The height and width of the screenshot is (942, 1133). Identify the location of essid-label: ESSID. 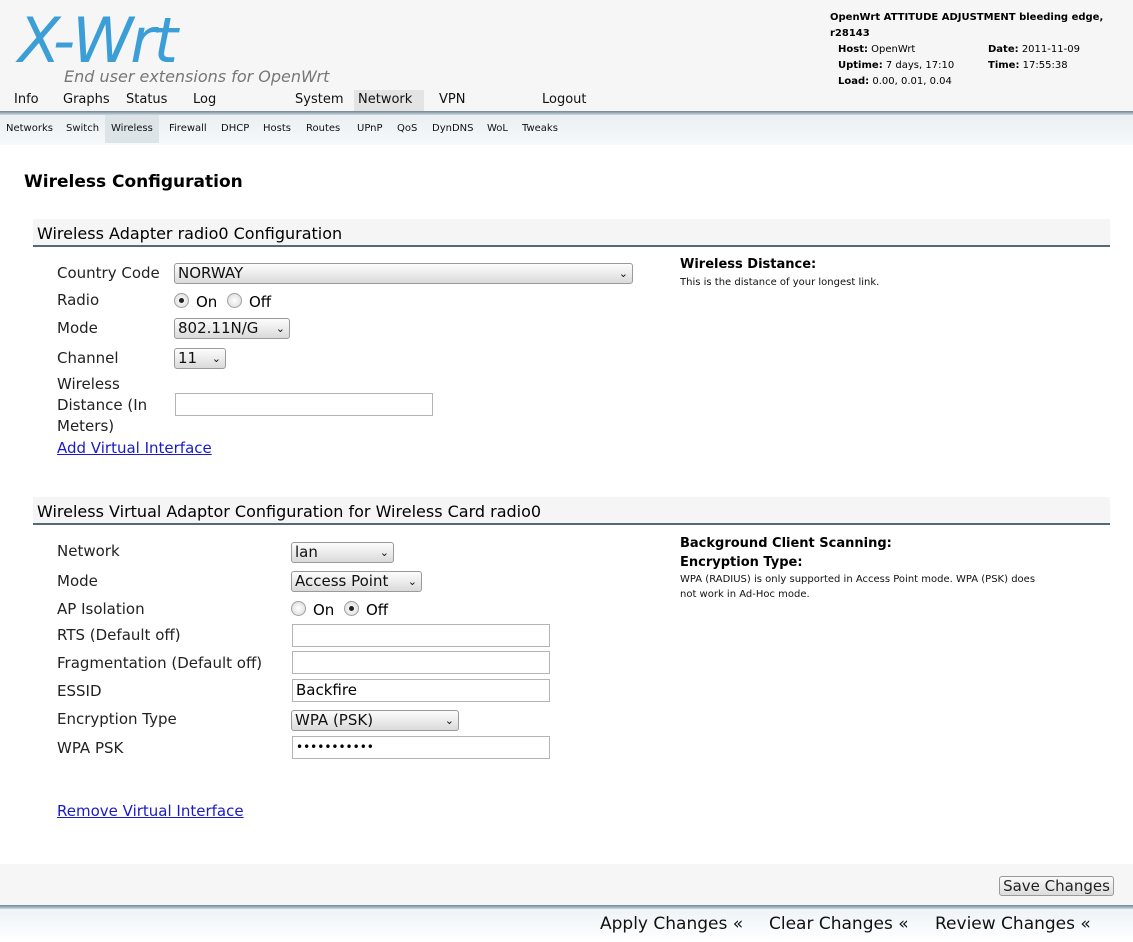
(79, 691).